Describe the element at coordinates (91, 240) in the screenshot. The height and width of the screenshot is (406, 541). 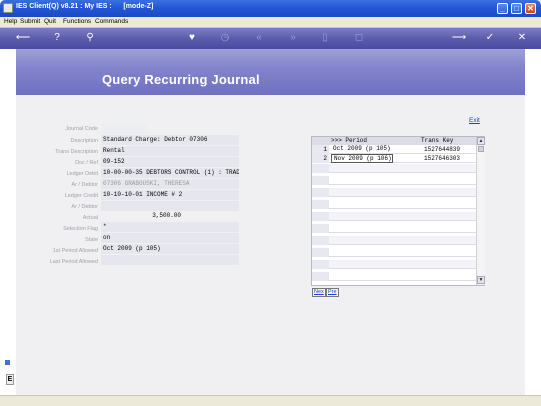
I see `state-label: State` at that location.